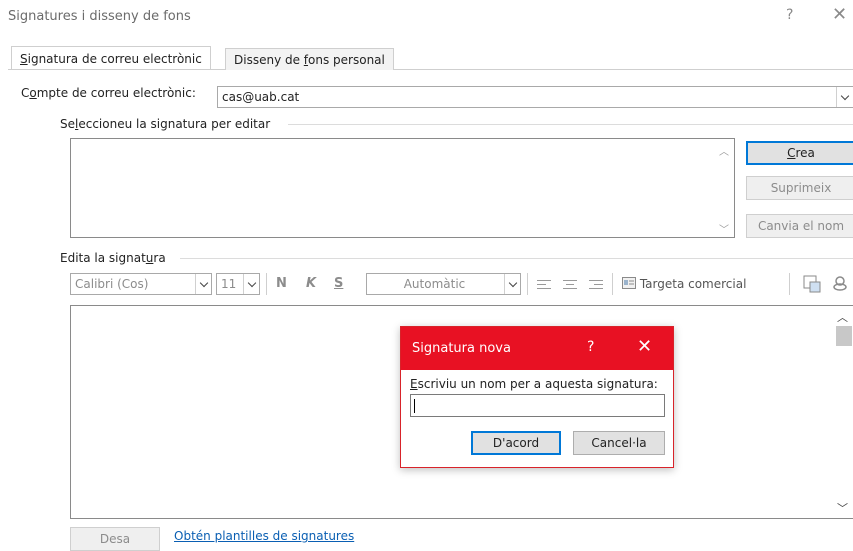 This screenshot has width=853, height=551. Describe the element at coordinates (535, 97) in the screenshot. I see `account-select: cas@uab.cat` at that location.